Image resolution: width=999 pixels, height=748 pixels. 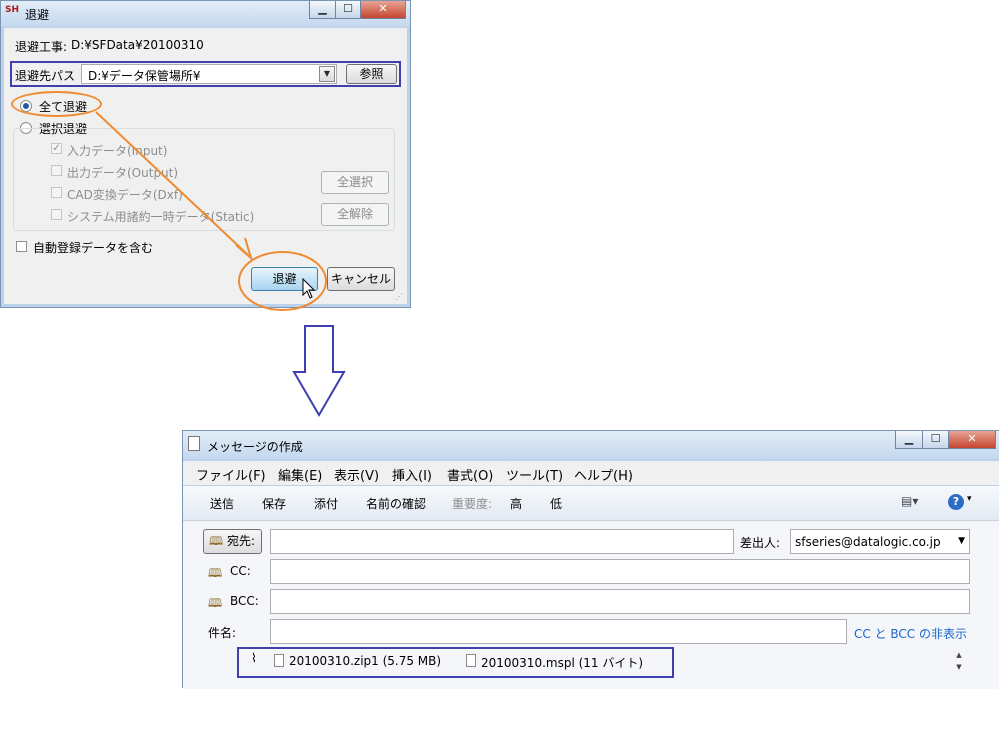 What do you see at coordinates (309, 288) in the screenshot?
I see `mouse-cursor-icon` at bounding box center [309, 288].